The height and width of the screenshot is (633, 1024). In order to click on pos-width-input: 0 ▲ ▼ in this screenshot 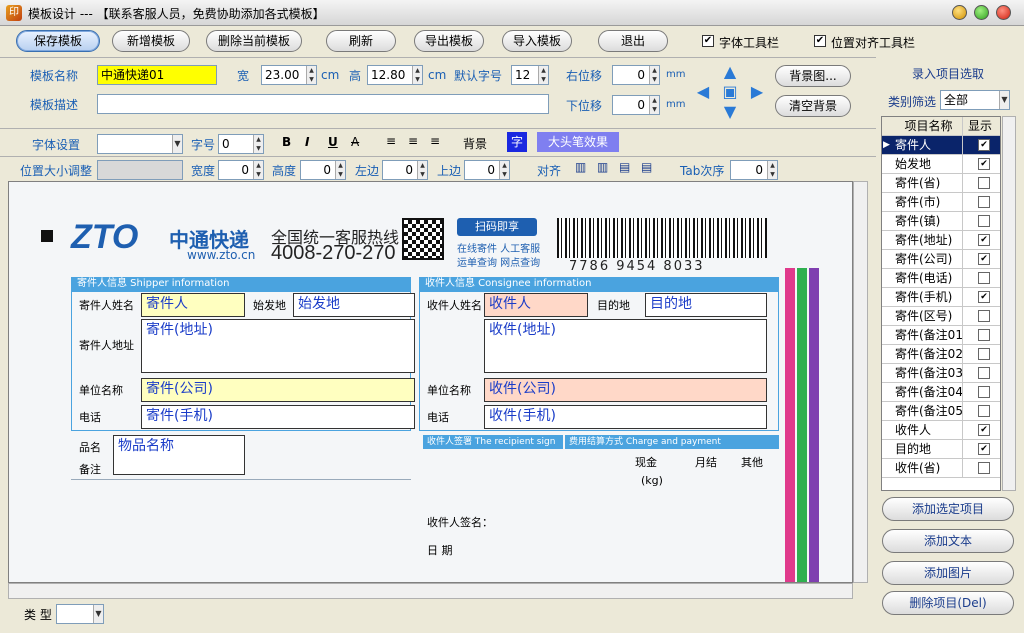, I will do `click(241, 170)`.